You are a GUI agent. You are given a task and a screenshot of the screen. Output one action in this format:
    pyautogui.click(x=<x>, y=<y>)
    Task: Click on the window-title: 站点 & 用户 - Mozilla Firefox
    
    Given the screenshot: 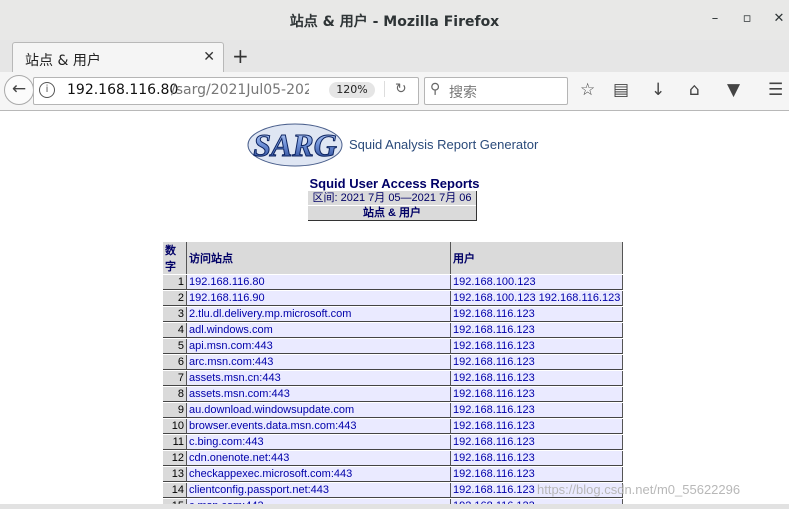 What is the action you would take?
    pyautogui.click(x=394, y=22)
    